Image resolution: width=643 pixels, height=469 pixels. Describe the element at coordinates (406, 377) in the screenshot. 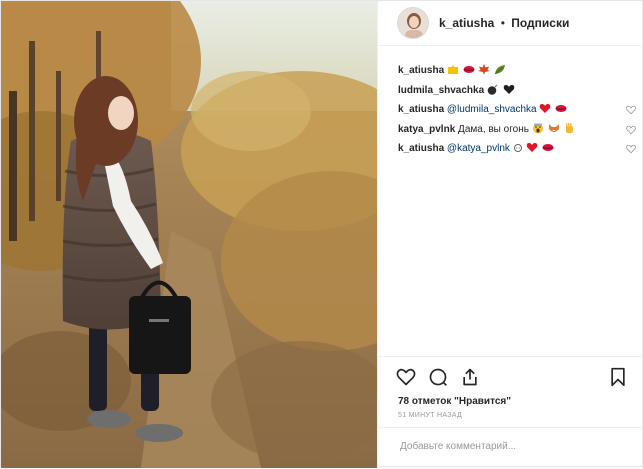

I see `heart-icon` at that location.